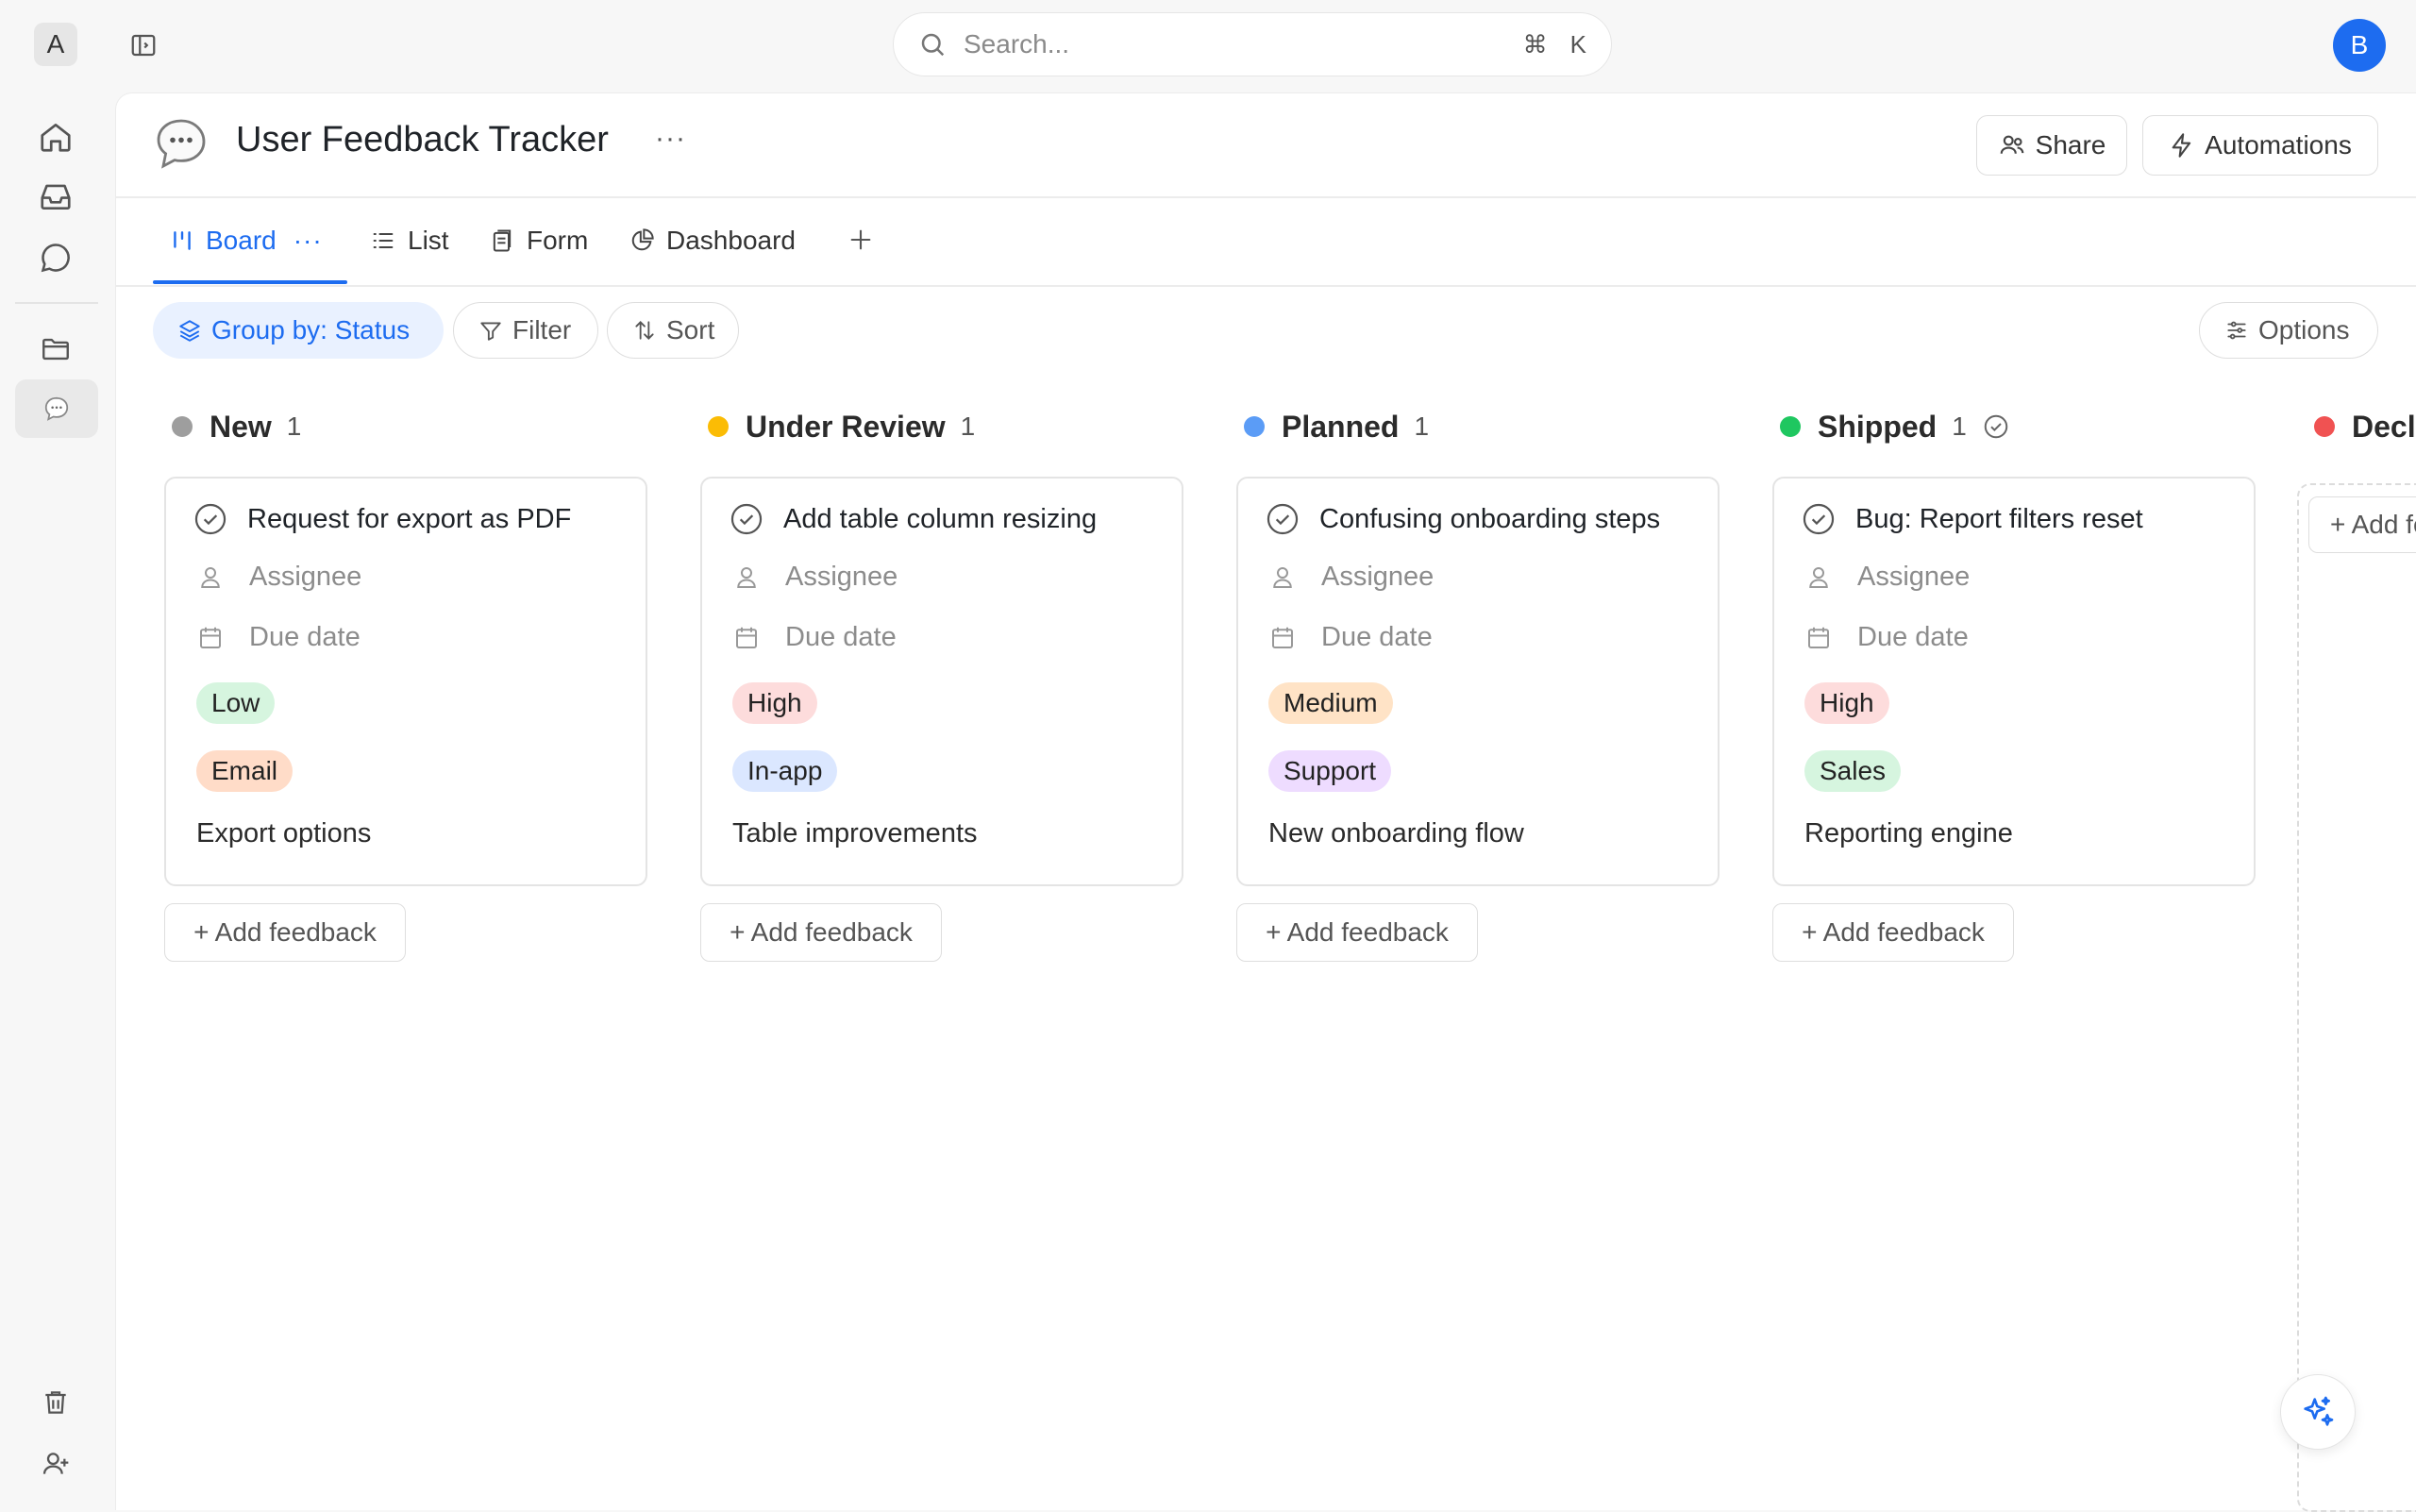 The height and width of the screenshot is (1512, 2416). Describe the element at coordinates (250, 282) in the screenshot. I see `active-tab-indicator` at that location.